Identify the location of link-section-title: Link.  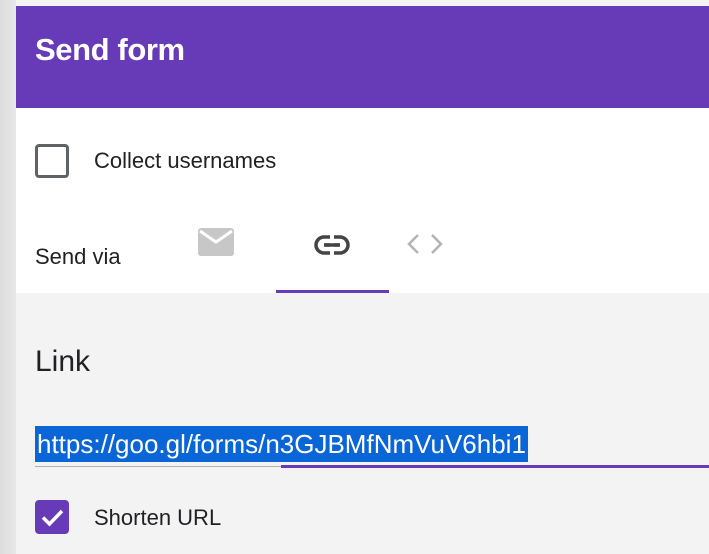
(63, 361).